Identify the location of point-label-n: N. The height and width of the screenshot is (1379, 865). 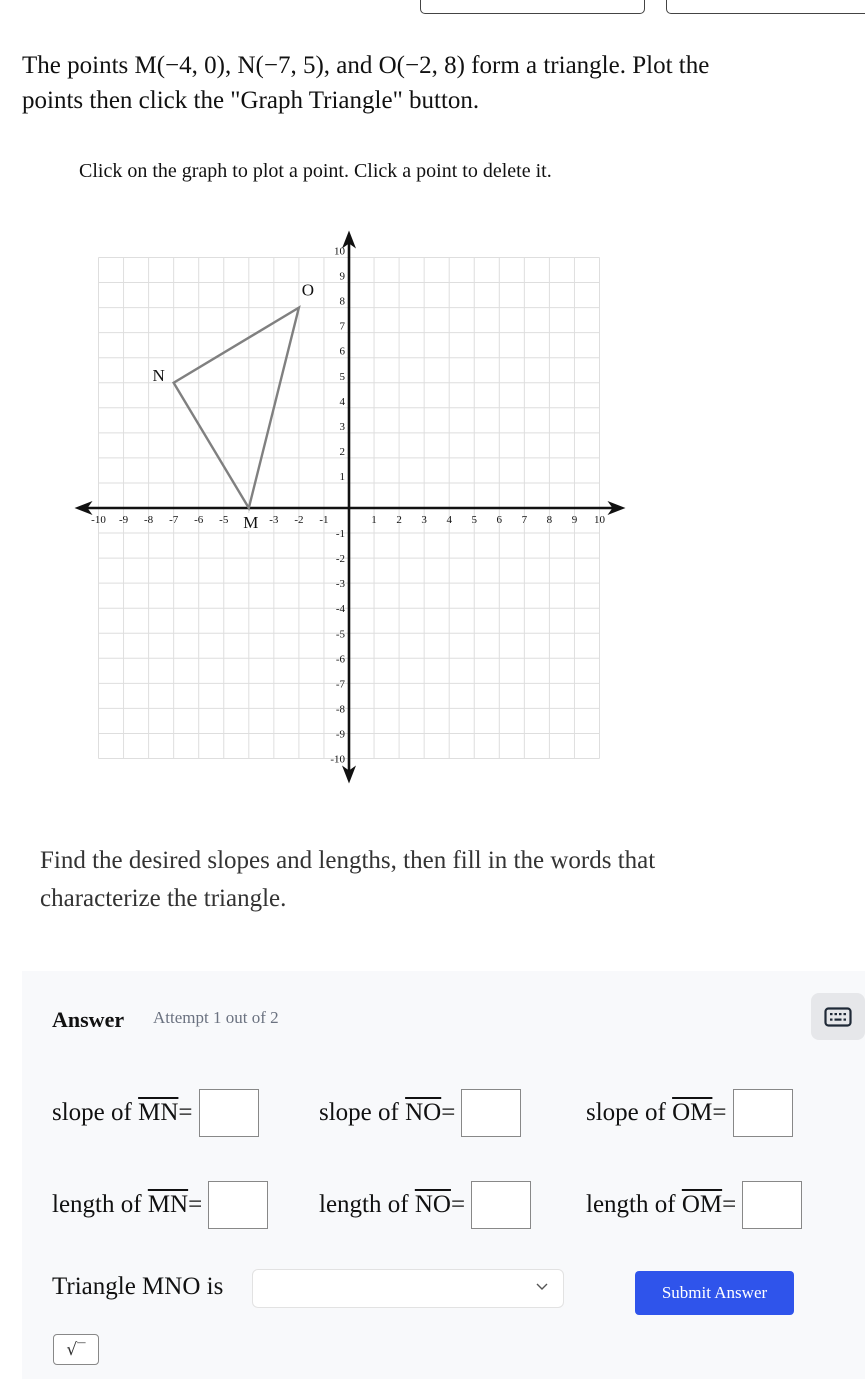
(159, 375).